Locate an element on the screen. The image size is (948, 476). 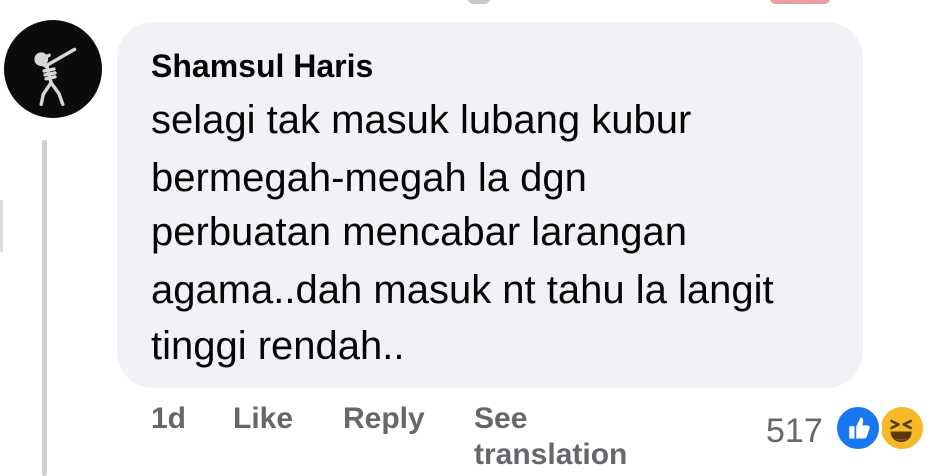
comment-text-line: selagi tak masuk lubang kubur is located at coordinates (421, 120).